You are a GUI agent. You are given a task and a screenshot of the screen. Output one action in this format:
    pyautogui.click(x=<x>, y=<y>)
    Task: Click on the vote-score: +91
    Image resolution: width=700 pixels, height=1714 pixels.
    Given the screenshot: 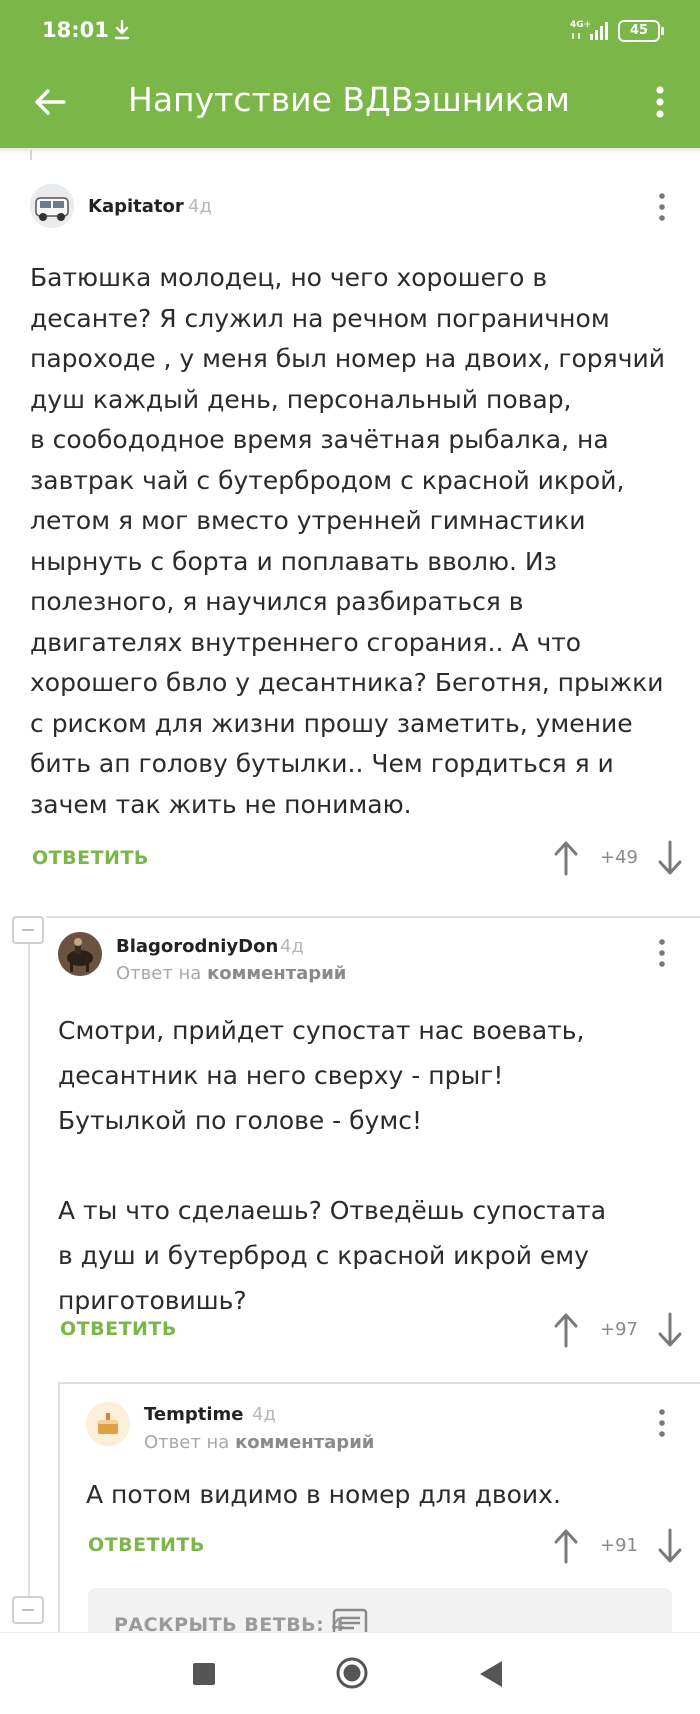 What is the action you would take?
    pyautogui.click(x=619, y=1545)
    